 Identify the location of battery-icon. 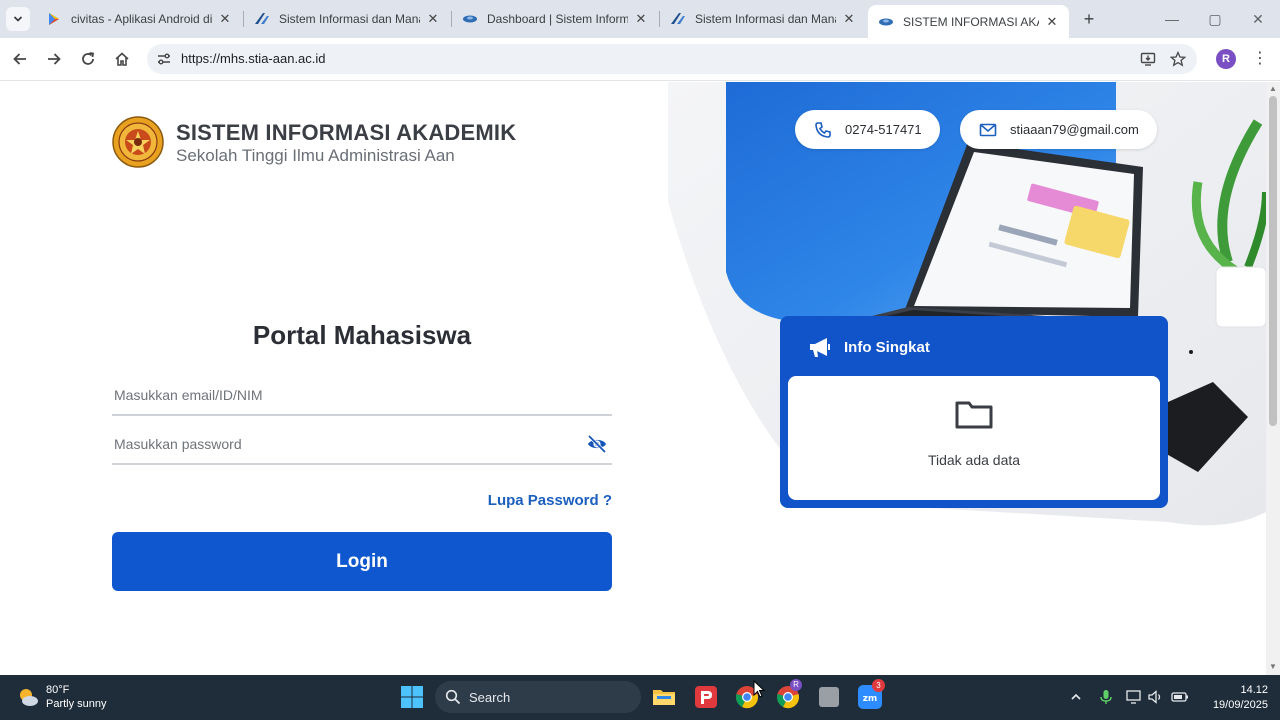
(1180, 697).